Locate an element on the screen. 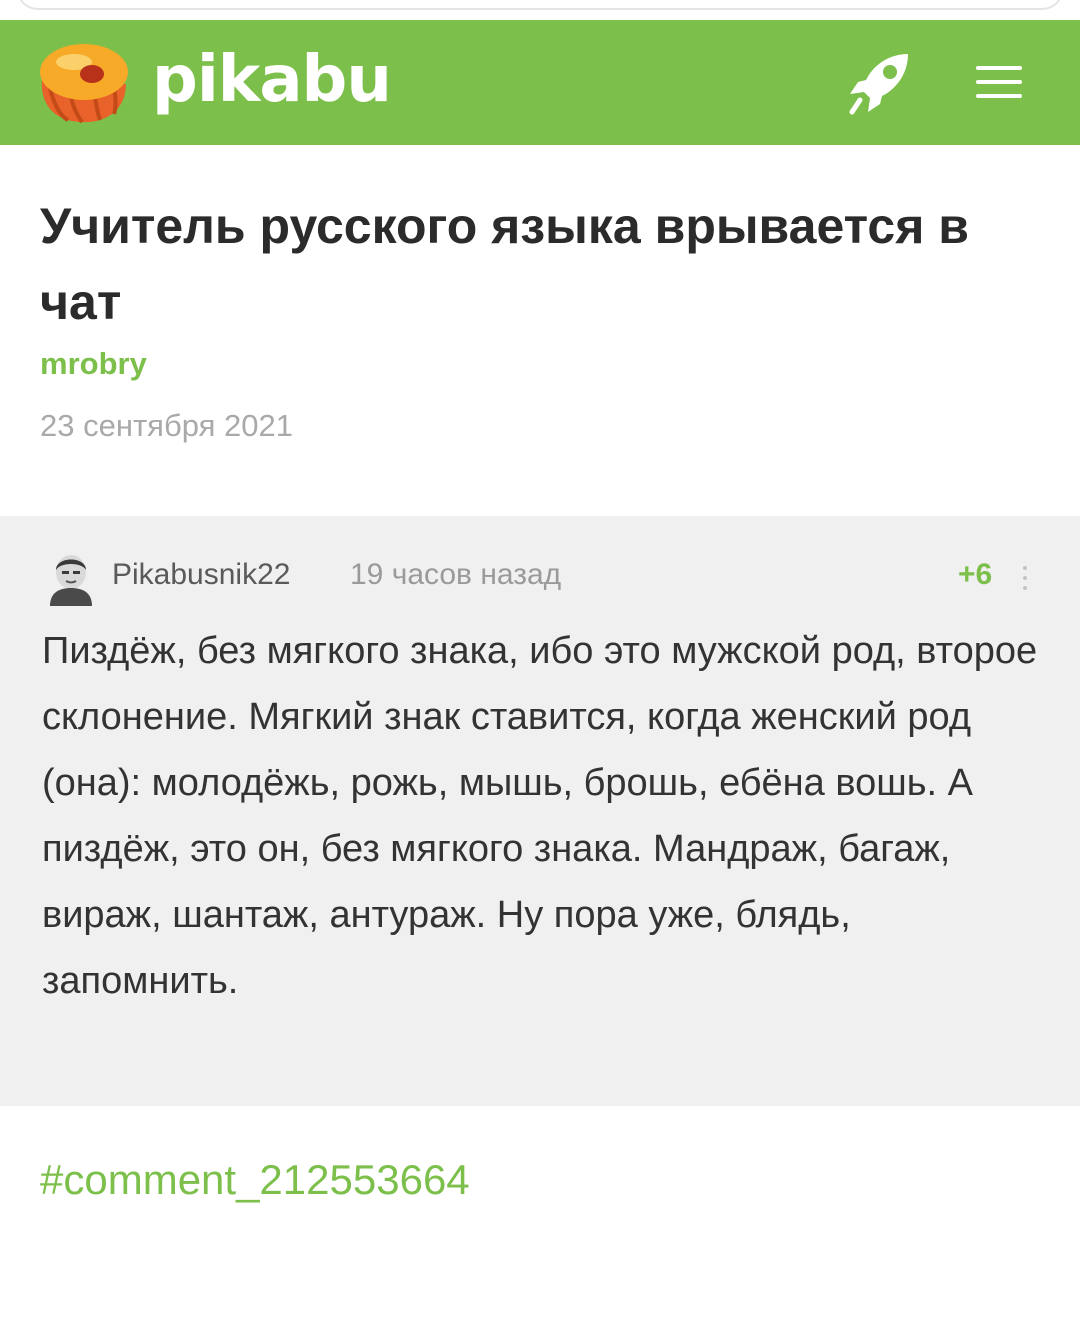 The height and width of the screenshot is (1321, 1080). avatar is located at coordinates (71, 579).